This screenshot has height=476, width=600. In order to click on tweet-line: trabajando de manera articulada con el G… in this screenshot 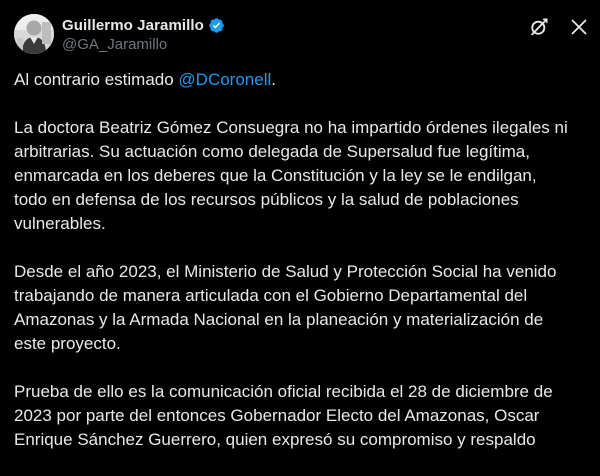, I will do `click(271, 295)`.